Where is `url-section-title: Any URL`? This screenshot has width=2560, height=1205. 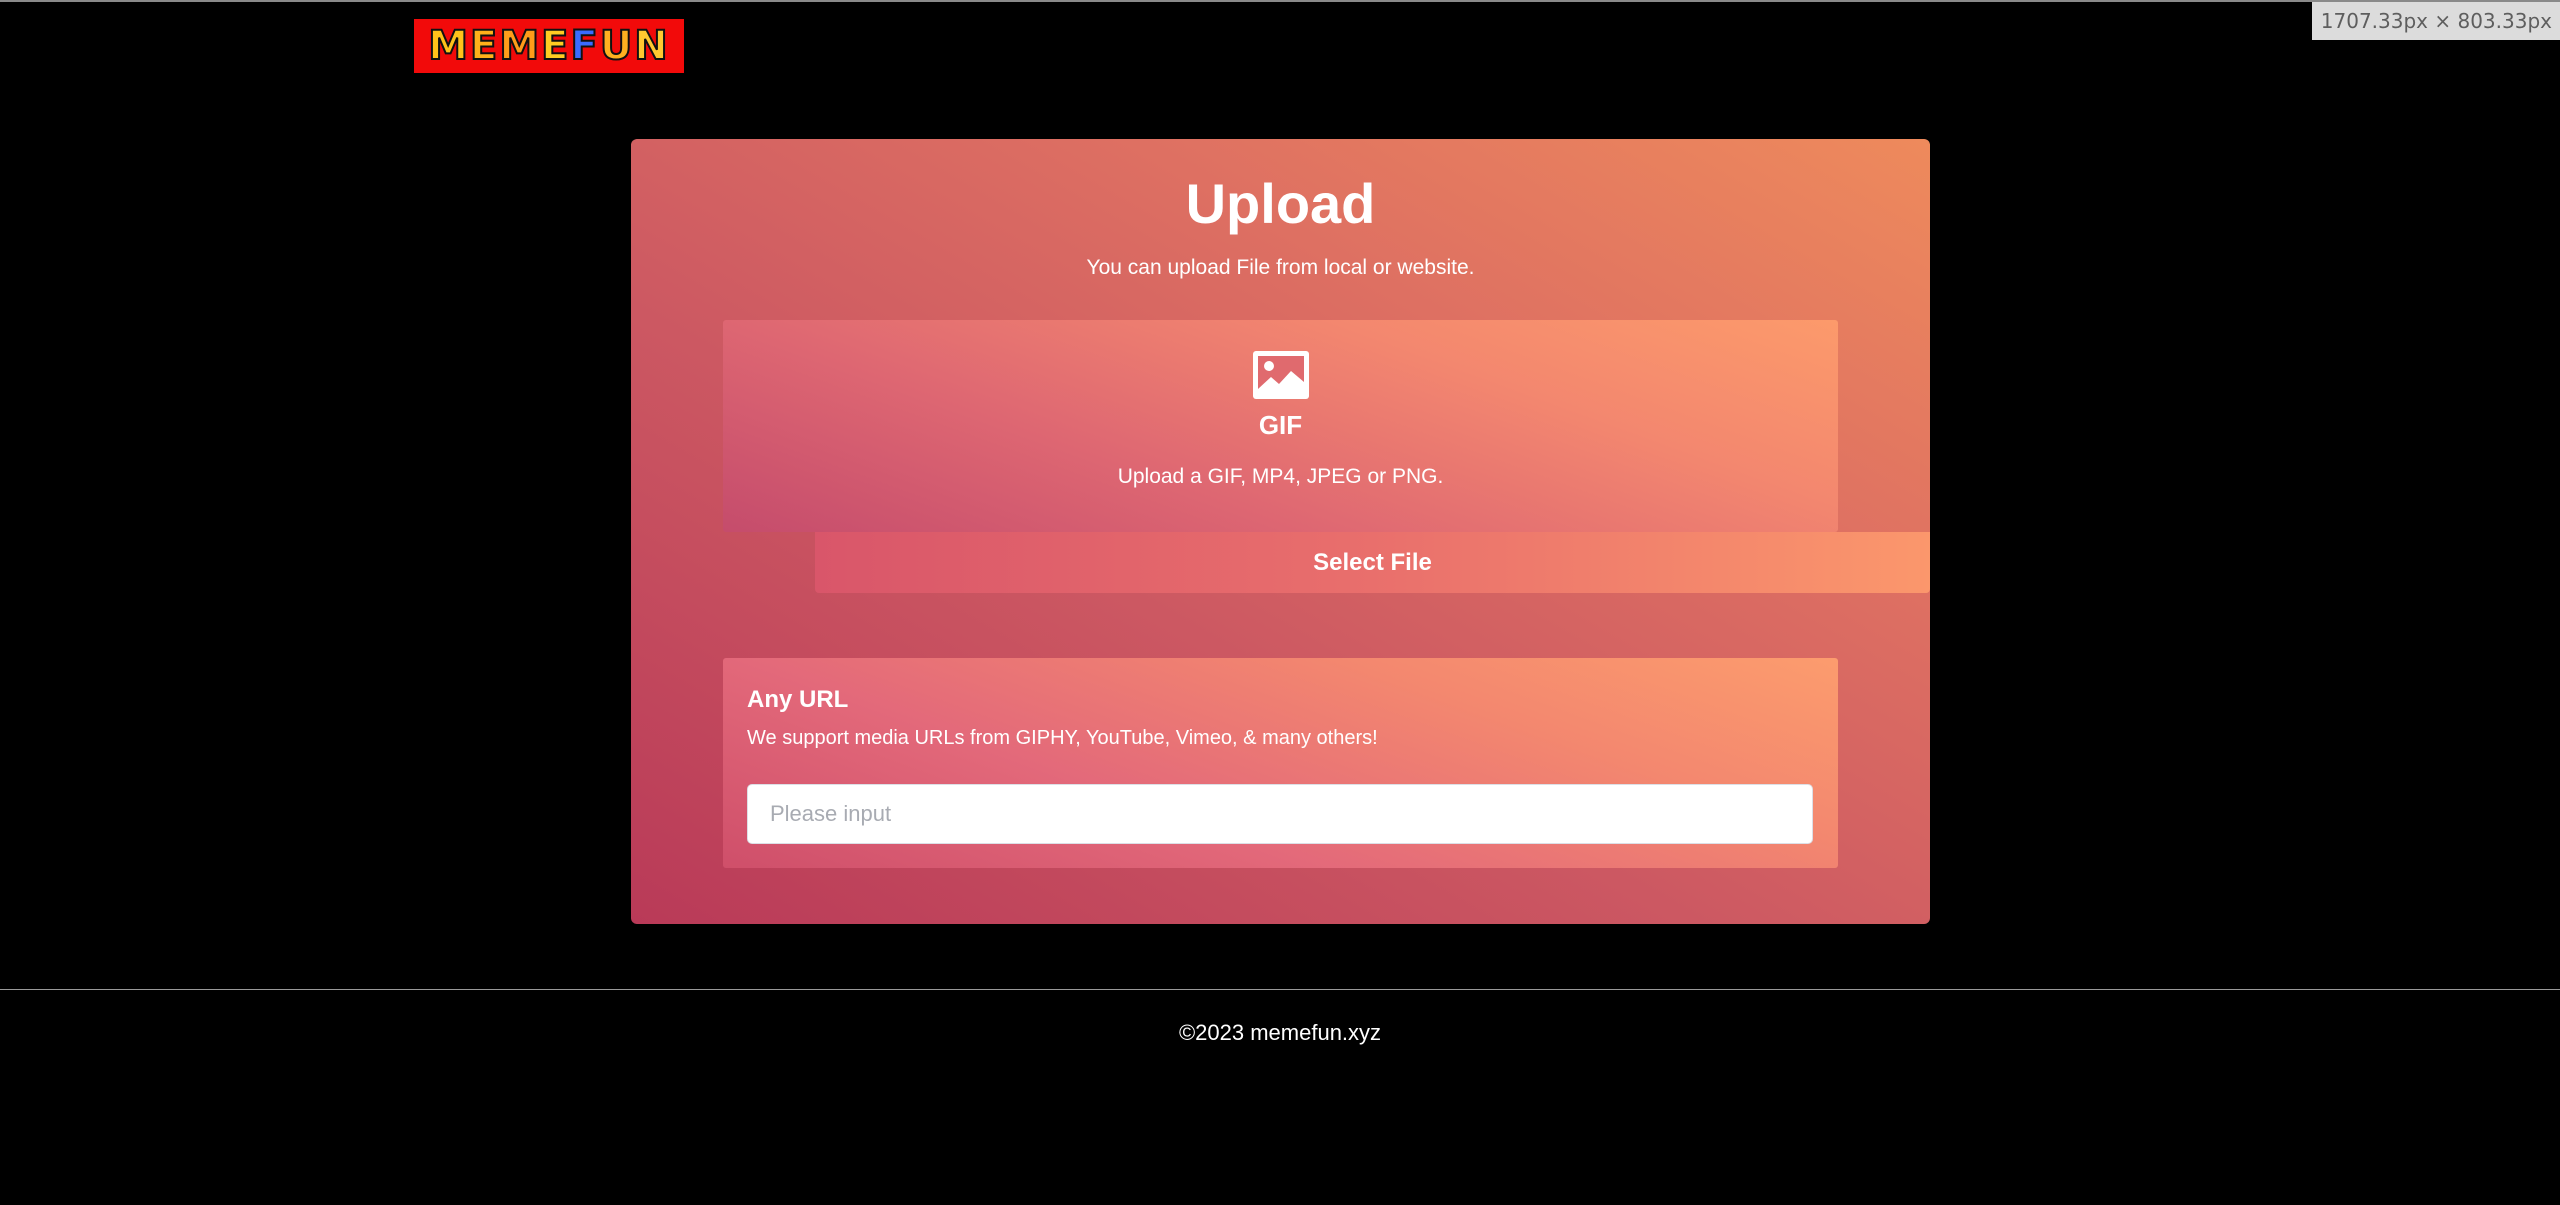
url-section-title: Any URL is located at coordinates (798, 699).